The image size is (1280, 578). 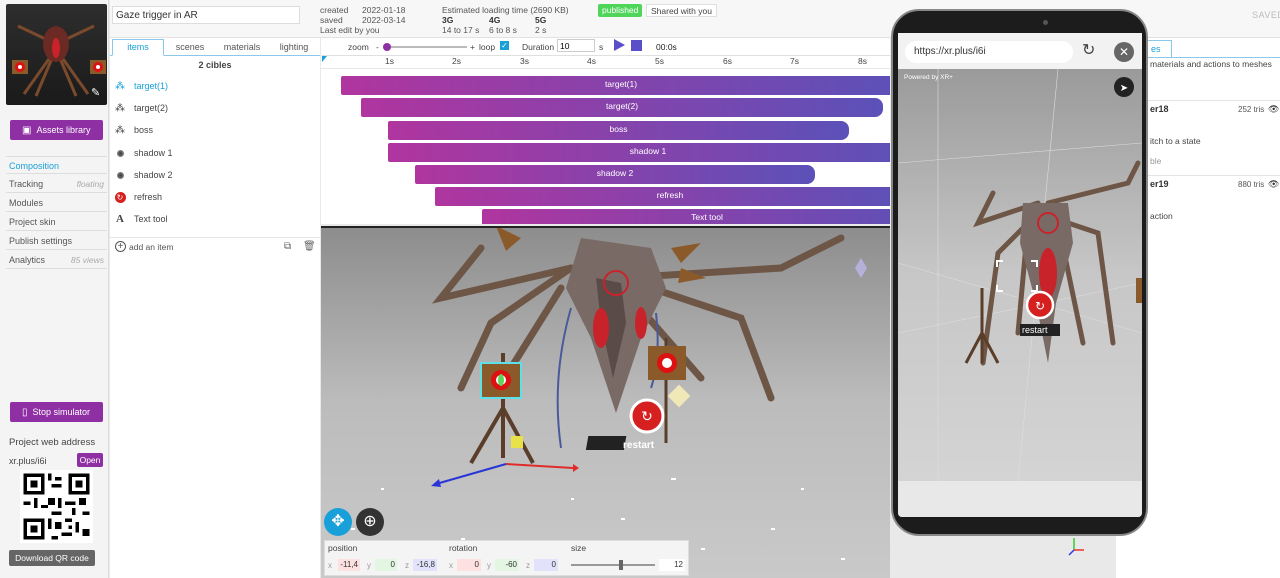 I want to click on add-item-button: + add an item, so click(x=144, y=246).